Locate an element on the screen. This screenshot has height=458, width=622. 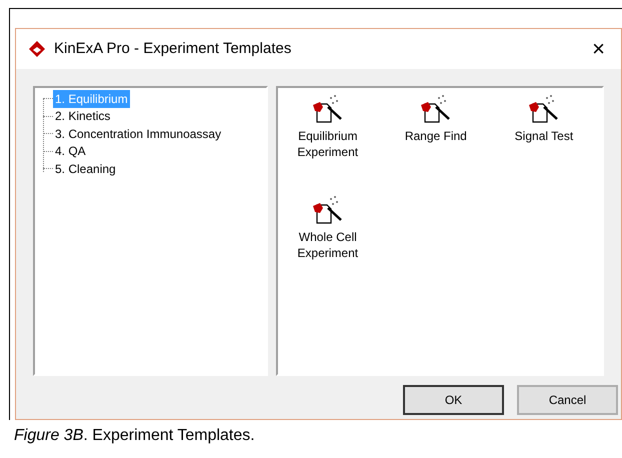
template-label: Equilibrium Experiment is located at coordinates (328, 144).